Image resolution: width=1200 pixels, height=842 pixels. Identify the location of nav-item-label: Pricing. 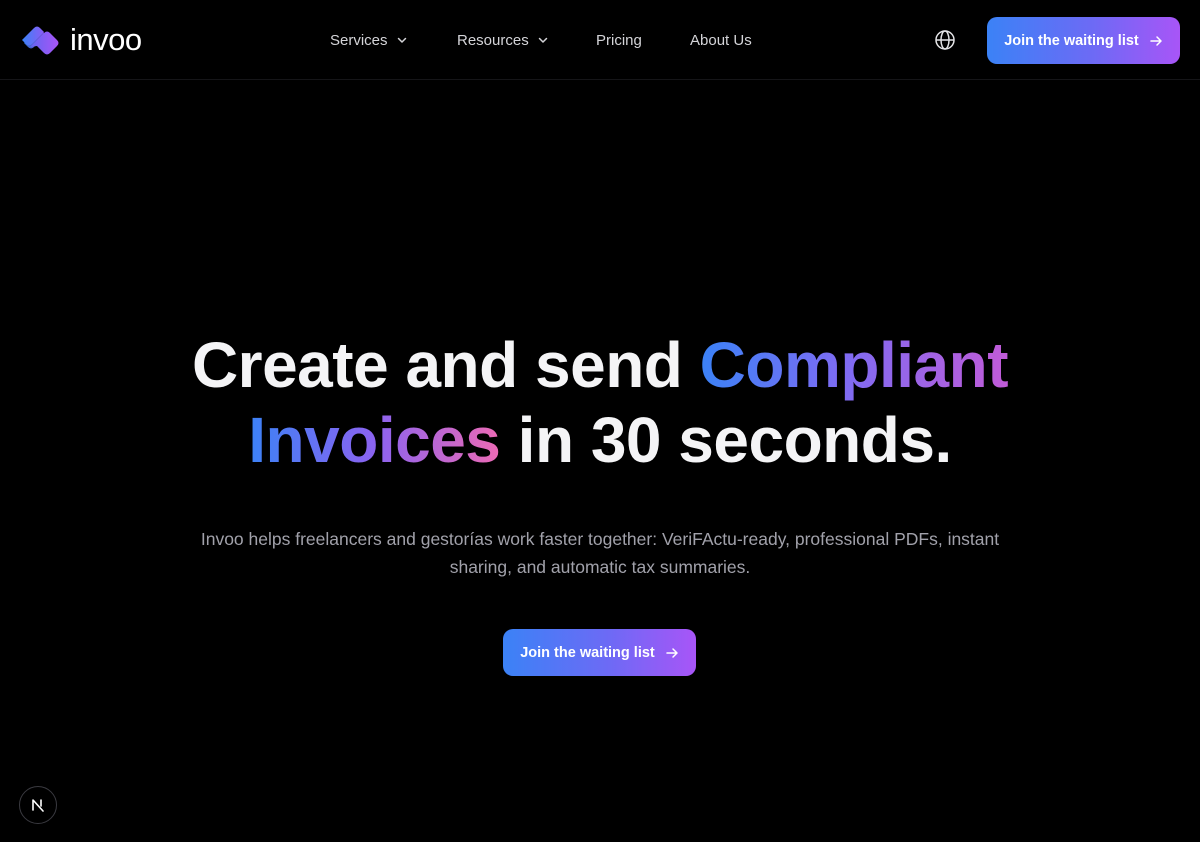
(619, 40).